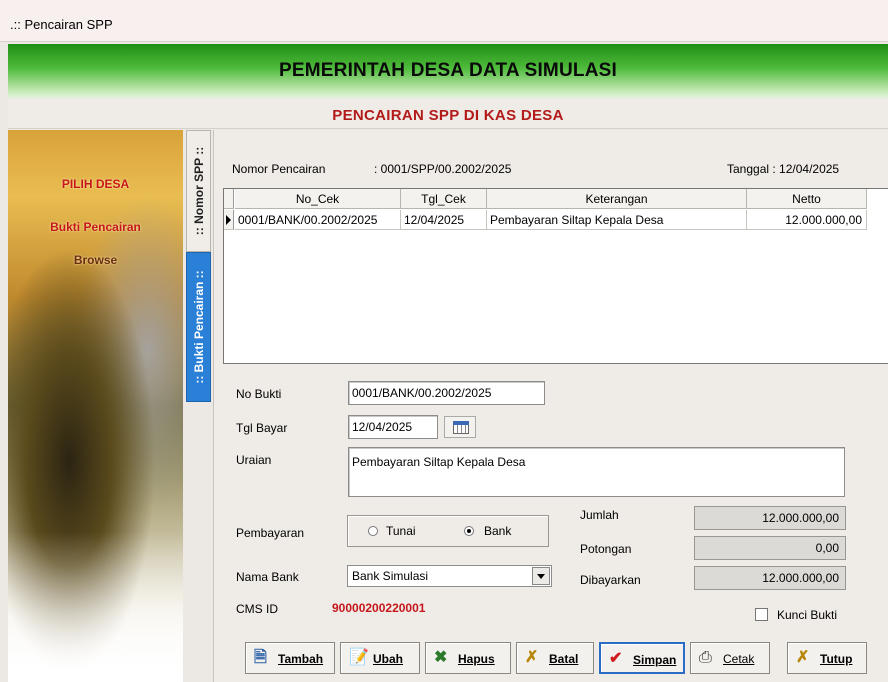  Describe the element at coordinates (541, 576) in the screenshot. I see `chevron-down-icon` at that location.